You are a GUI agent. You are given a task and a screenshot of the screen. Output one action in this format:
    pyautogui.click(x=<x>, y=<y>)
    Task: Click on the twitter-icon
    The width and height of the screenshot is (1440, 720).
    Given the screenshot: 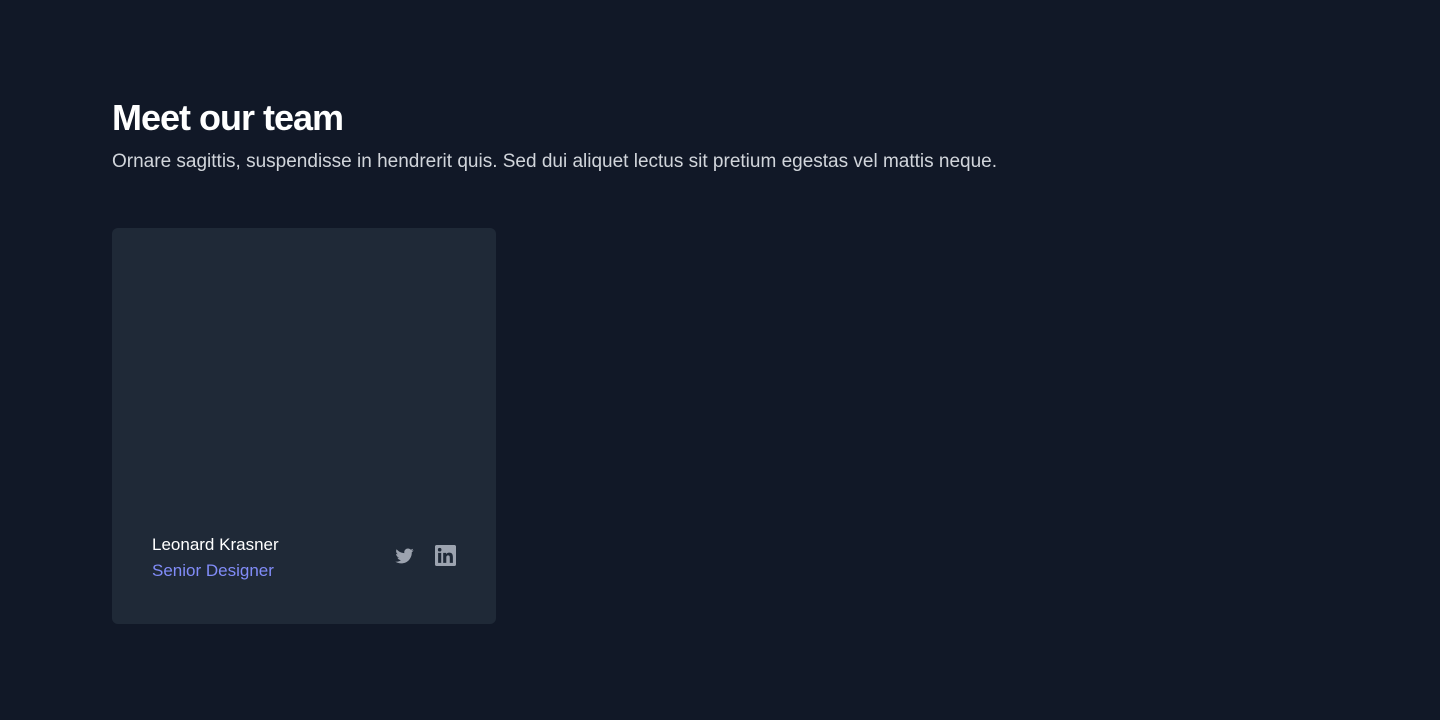 What is the action you would take?
    pyautogui.click(x=404, y=558)
    